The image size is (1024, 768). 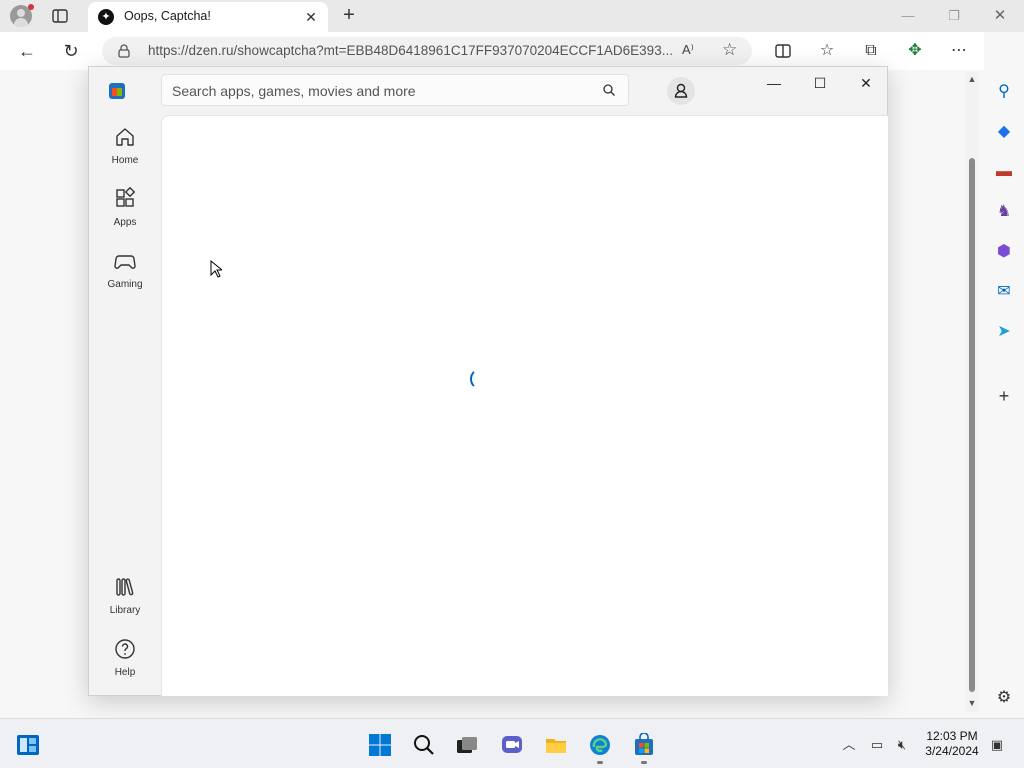 What do you see at coordinates (783, 51) in the screenshot?
I see `split-screen-icon` at bounding box center [783, 51].